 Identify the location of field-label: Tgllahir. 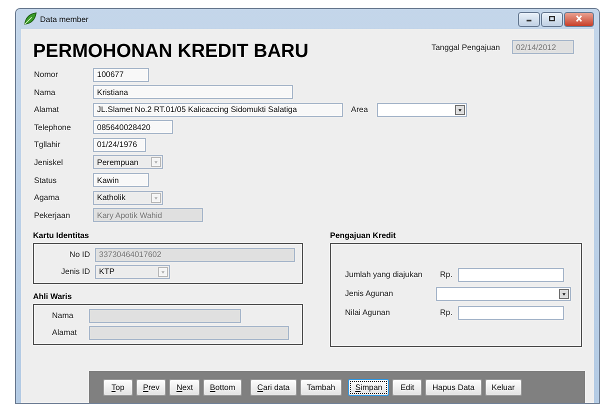
(47, 145).